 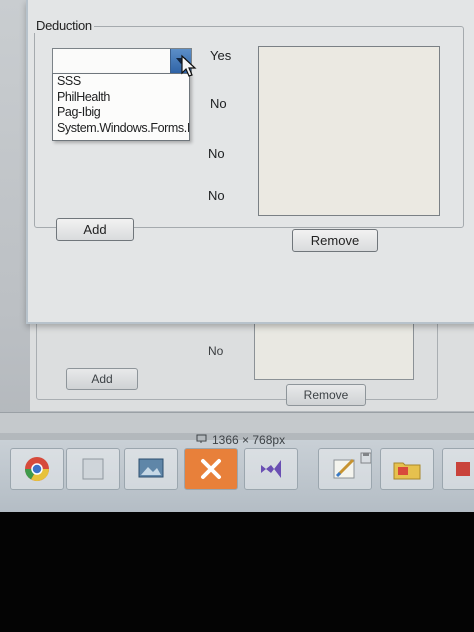 I want to click on add-button: Add, so click(x=95, y=229).